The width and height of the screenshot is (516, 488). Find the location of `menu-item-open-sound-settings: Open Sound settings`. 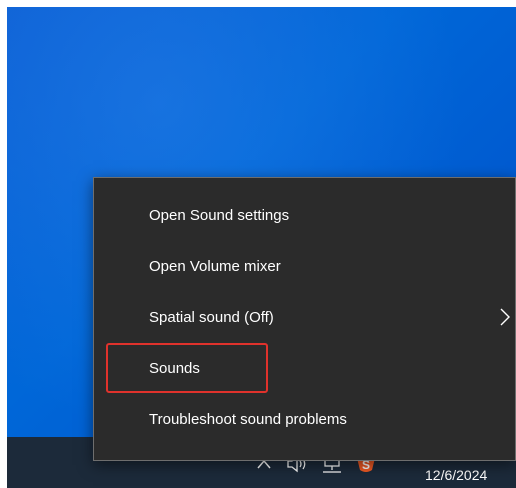

menu-item-open-sound-settings: Open Sound settings is located at coordinates (304, 215).